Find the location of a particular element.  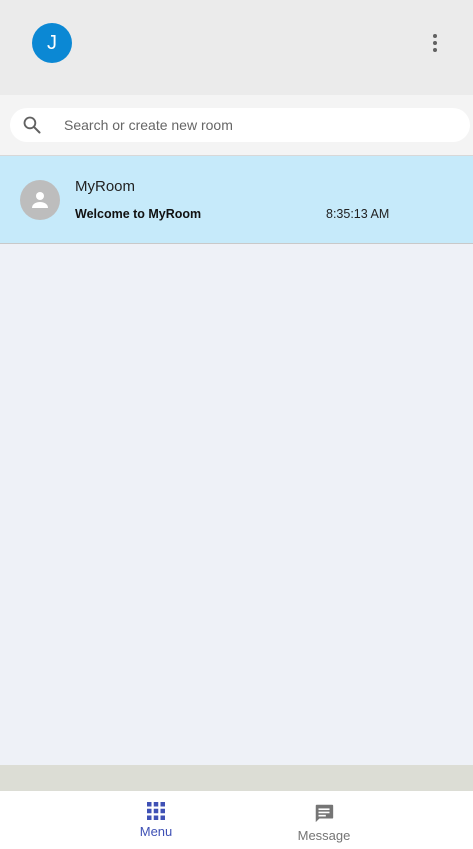

message-icon is located at coordinates (324, 813).